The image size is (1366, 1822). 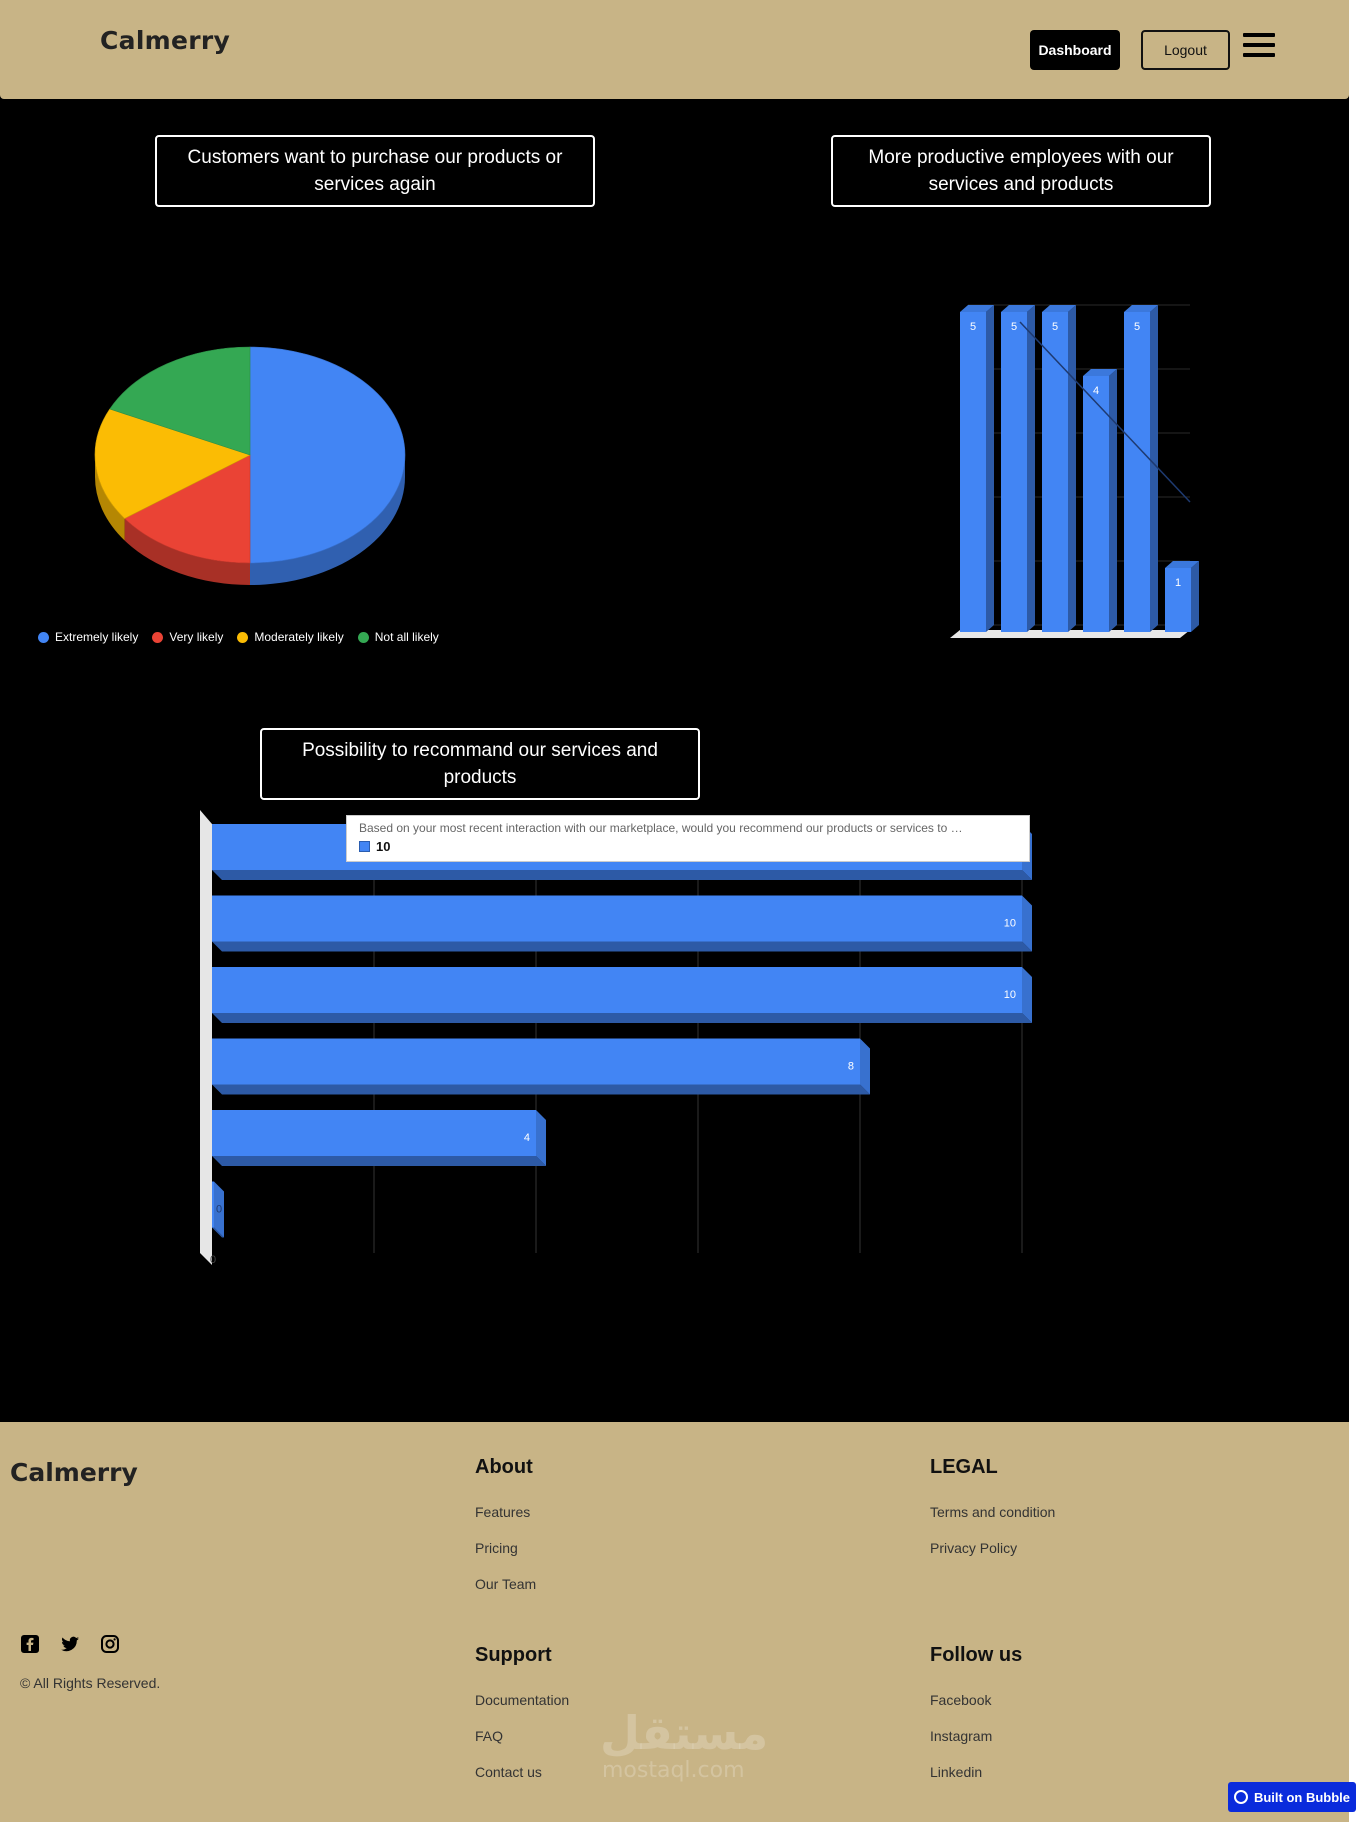 What do you see at coordinates (973, 1548) in the screenshot?
I see `footer-link-privacy: Privacy Policy` at bounding box center [973, 1548].